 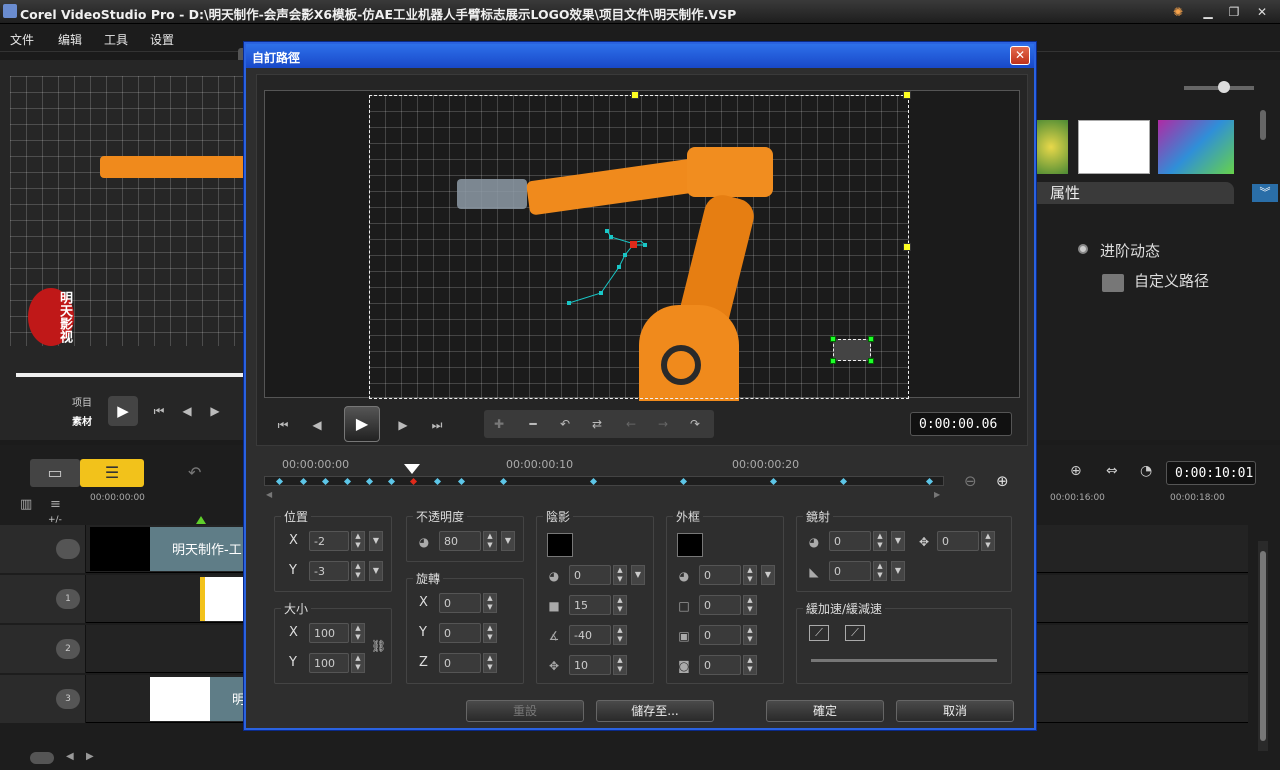 What do you see at coordinates (1171, 280) in the screenshot?
I see `custom-path-label: 自定义路径` at bounding box center [1171, 280].